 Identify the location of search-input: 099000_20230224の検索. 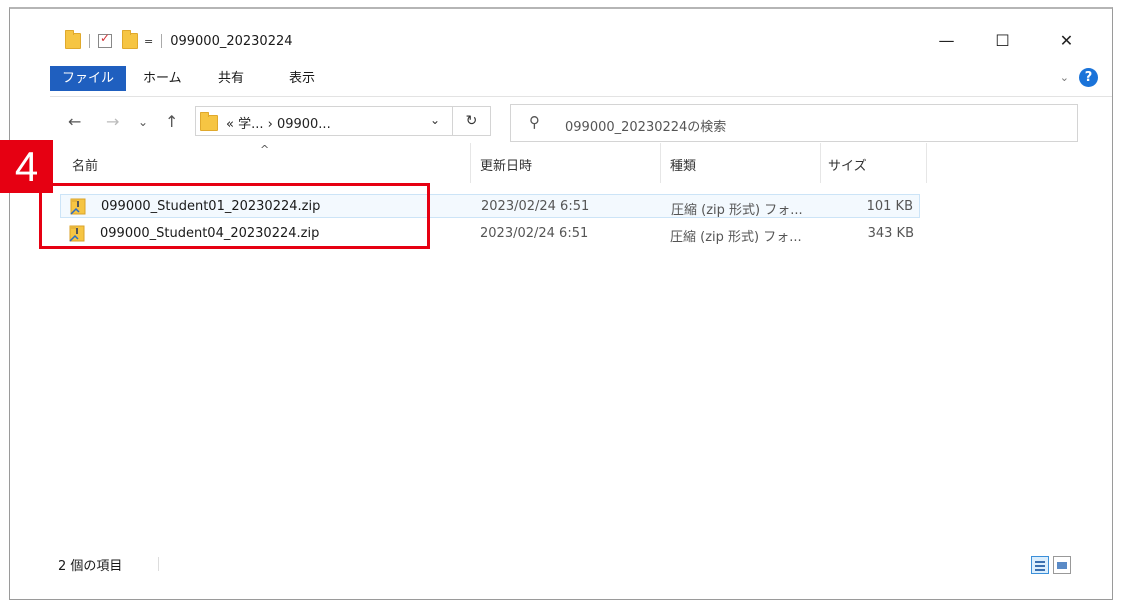
(645, 125).